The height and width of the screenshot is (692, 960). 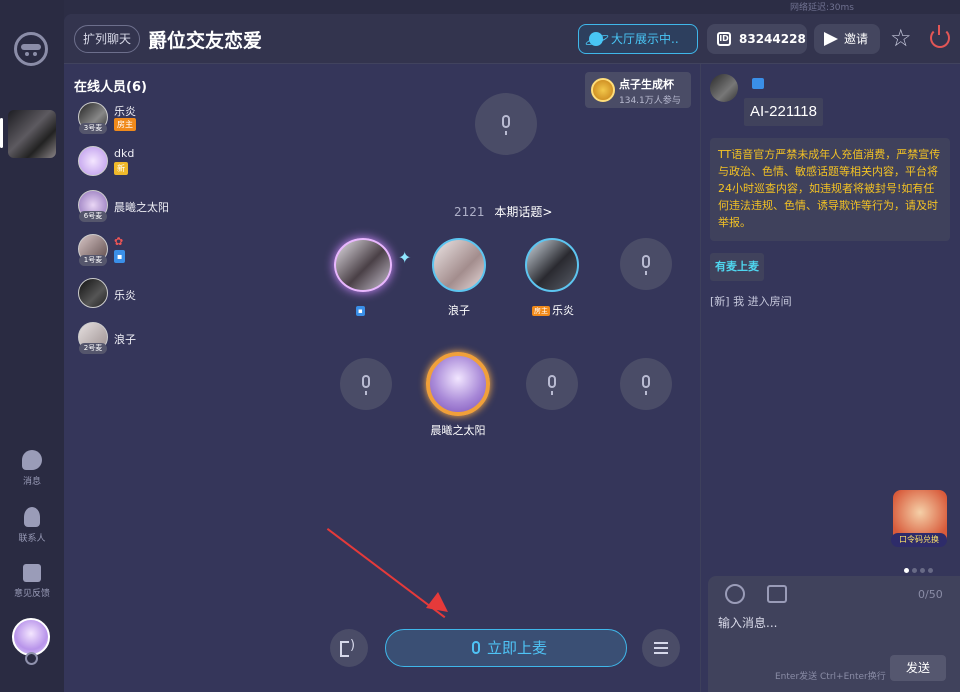 I want to click on topic-bar: 2121 本期话题>, so click(x=503, y=211).